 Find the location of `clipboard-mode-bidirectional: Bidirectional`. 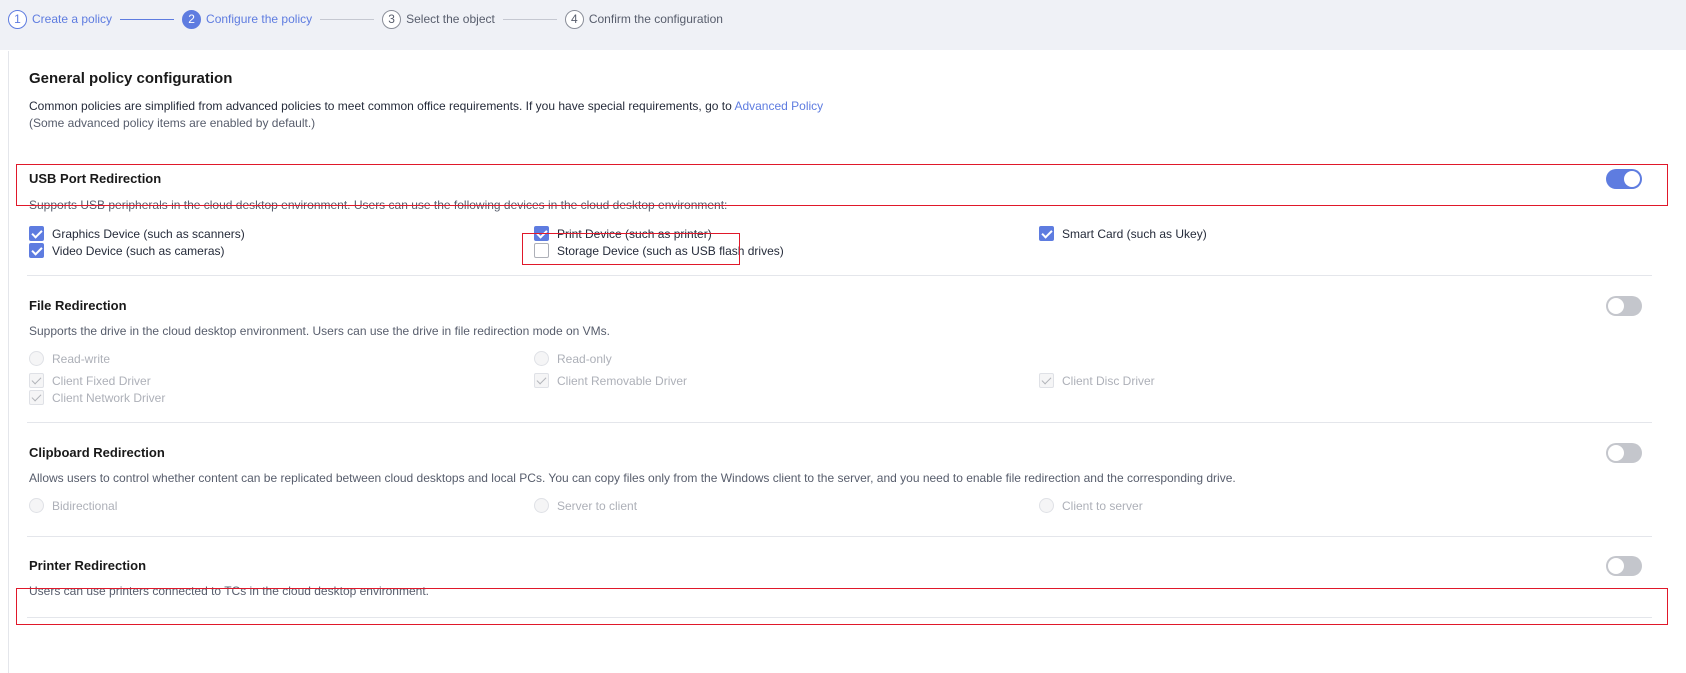

clipboard-mode-bidirectional: Bidirectional is located at coordinates (73, 505).